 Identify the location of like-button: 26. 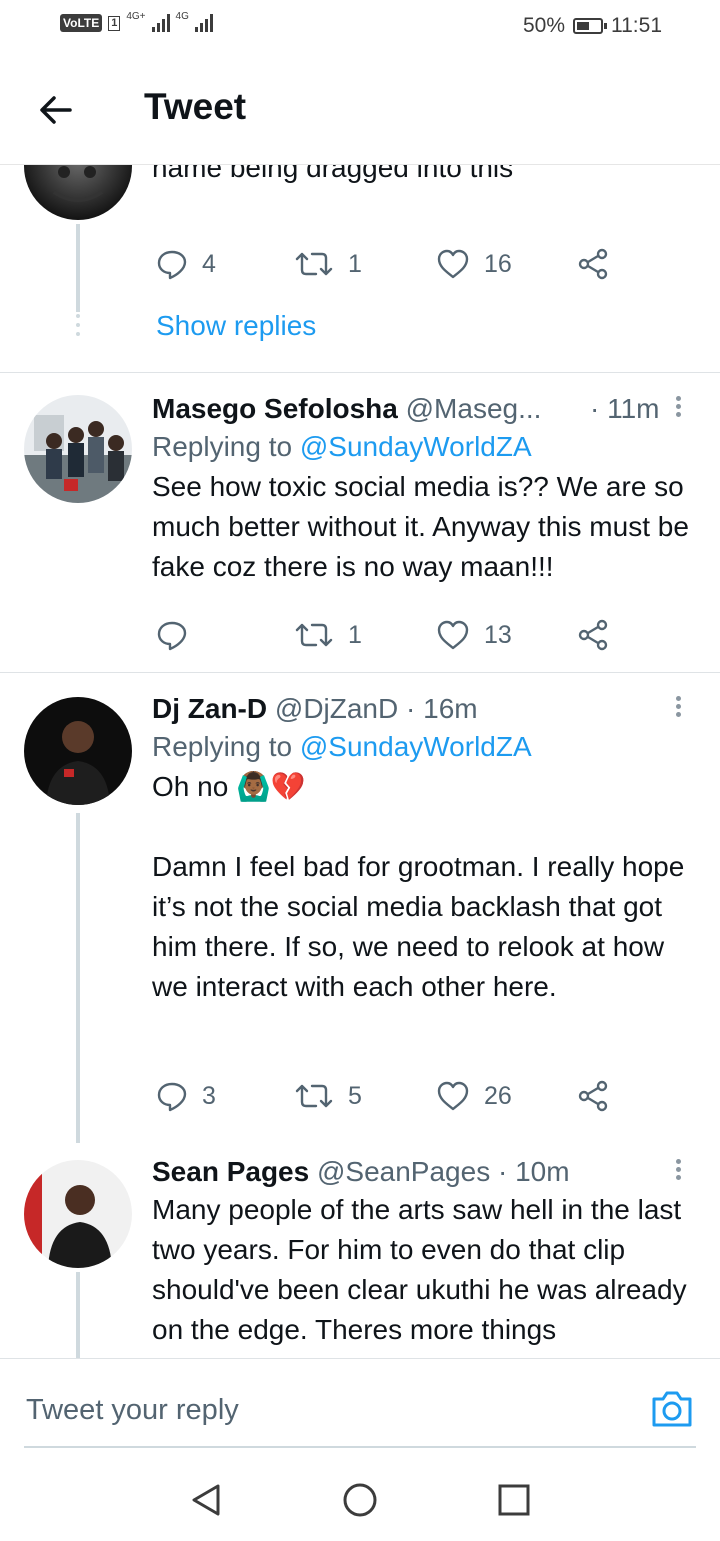
(474, 1096).